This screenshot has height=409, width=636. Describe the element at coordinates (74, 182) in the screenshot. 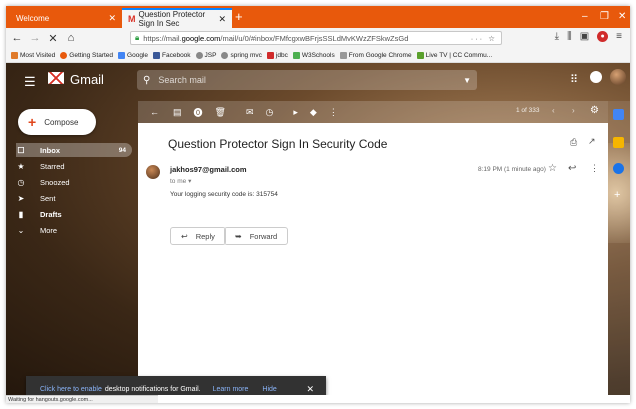

I see `sidebar-item-snoozed: ◷ Snoozed` at that location.